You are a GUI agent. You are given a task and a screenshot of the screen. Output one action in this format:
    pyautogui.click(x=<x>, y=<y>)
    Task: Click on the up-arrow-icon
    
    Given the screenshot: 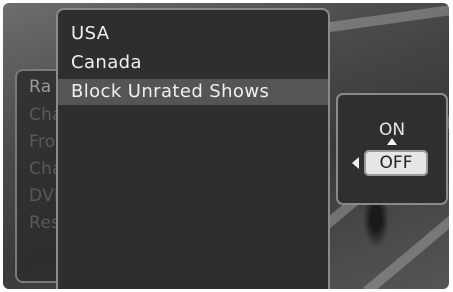 What is the action you would take?
    pyautogui.click(x=392, y=141)
    